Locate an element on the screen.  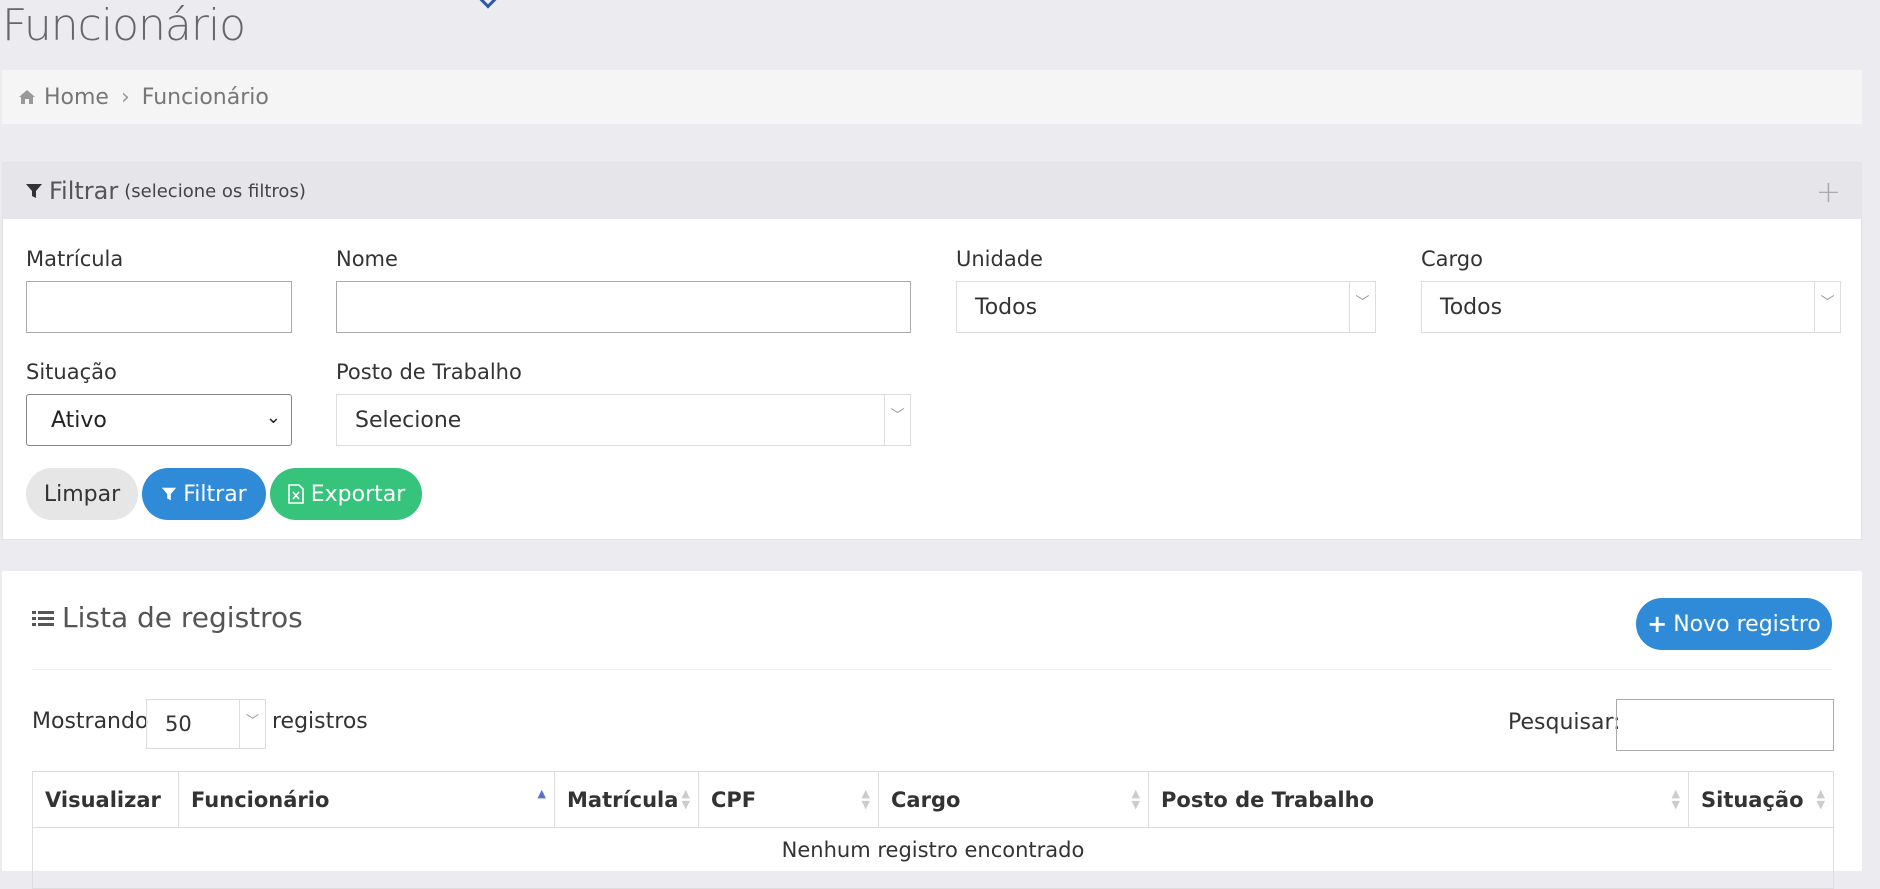
column-label: CPF is located at coordinates (734, 799).